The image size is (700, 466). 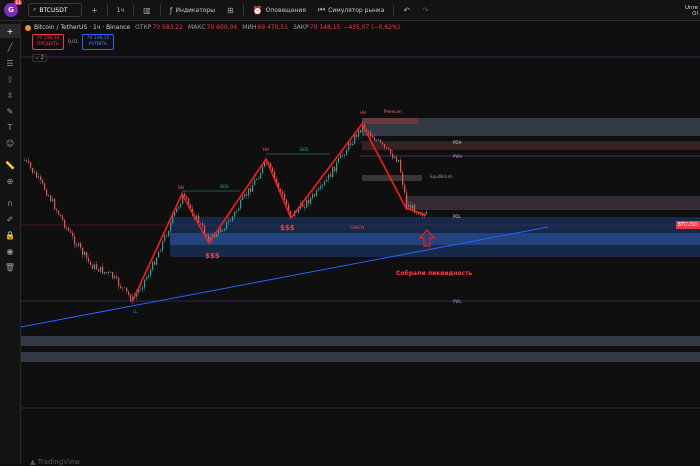 I want to click on lock-icon: 🔒, so click(x=10, y=235).